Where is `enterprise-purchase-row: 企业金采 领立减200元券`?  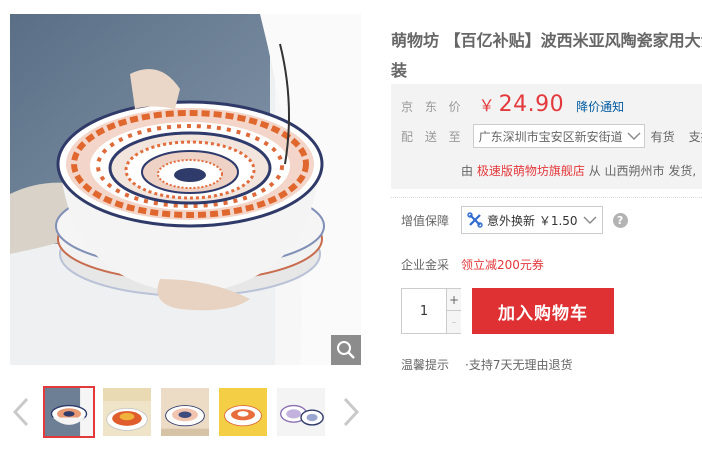
enterprise-purchase-row: 企业金采 领立减200元券 is located at coordinates (472, 264).